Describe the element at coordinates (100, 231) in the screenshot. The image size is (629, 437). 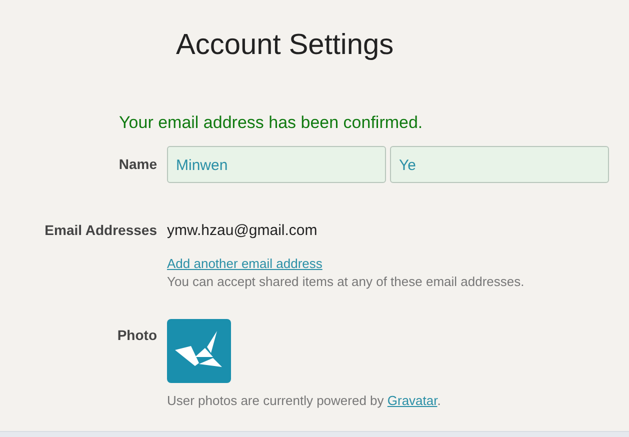
I see `email-label: Email Addresses` at that location.